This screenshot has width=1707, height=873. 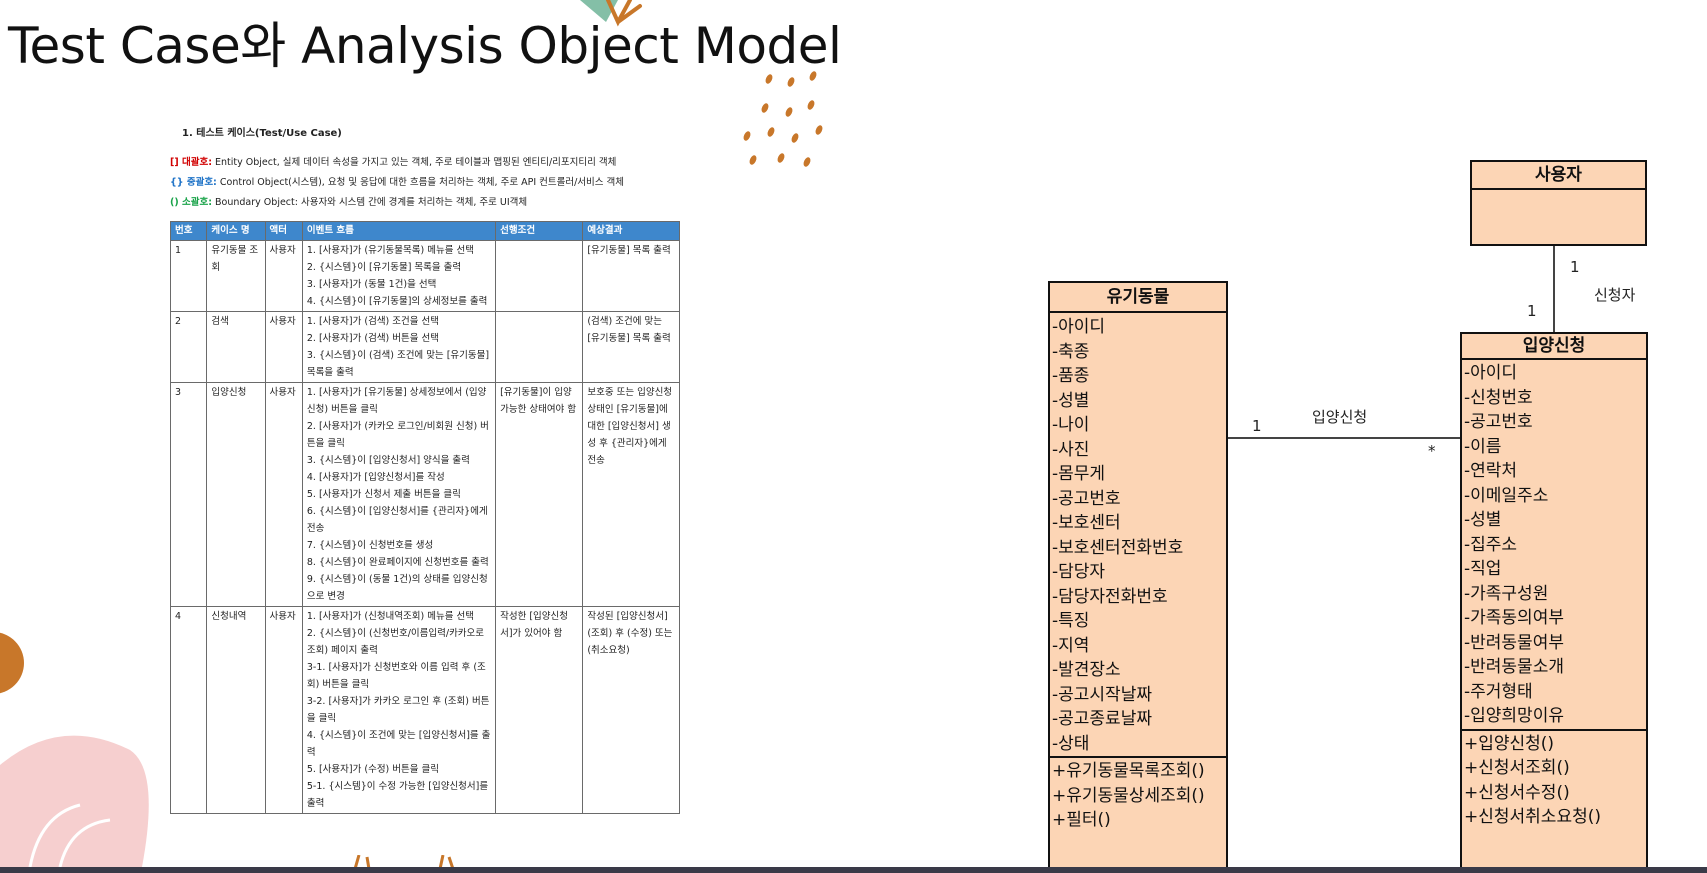 What do you see at coordinates (539, 231) in the screenshot?
I see `header-precondition: 선행조건` at bounding box center [539, 231].